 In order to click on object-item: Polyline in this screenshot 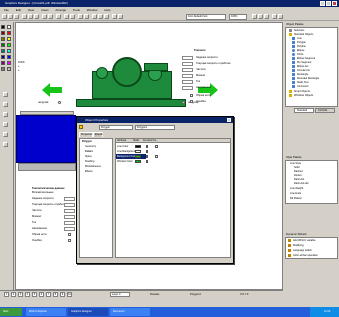, I will do `click(301, 46)`.